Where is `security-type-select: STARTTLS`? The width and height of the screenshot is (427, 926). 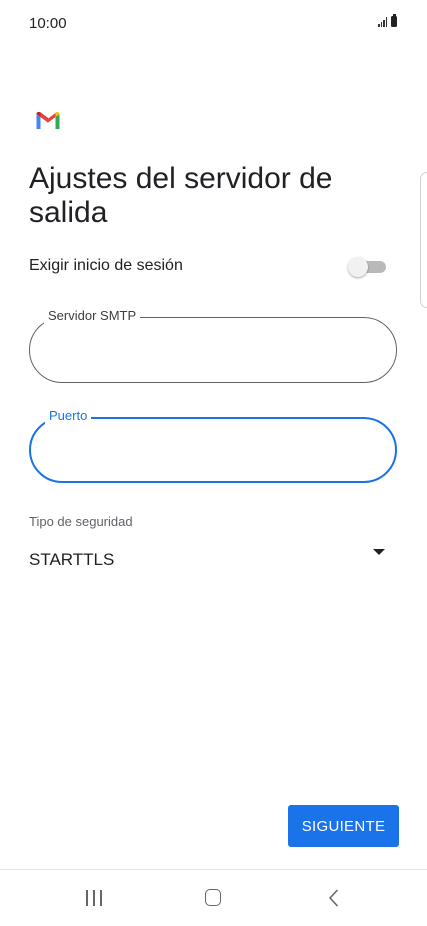 security-type-select: STARTTLS is located at coordinates (210, 559).